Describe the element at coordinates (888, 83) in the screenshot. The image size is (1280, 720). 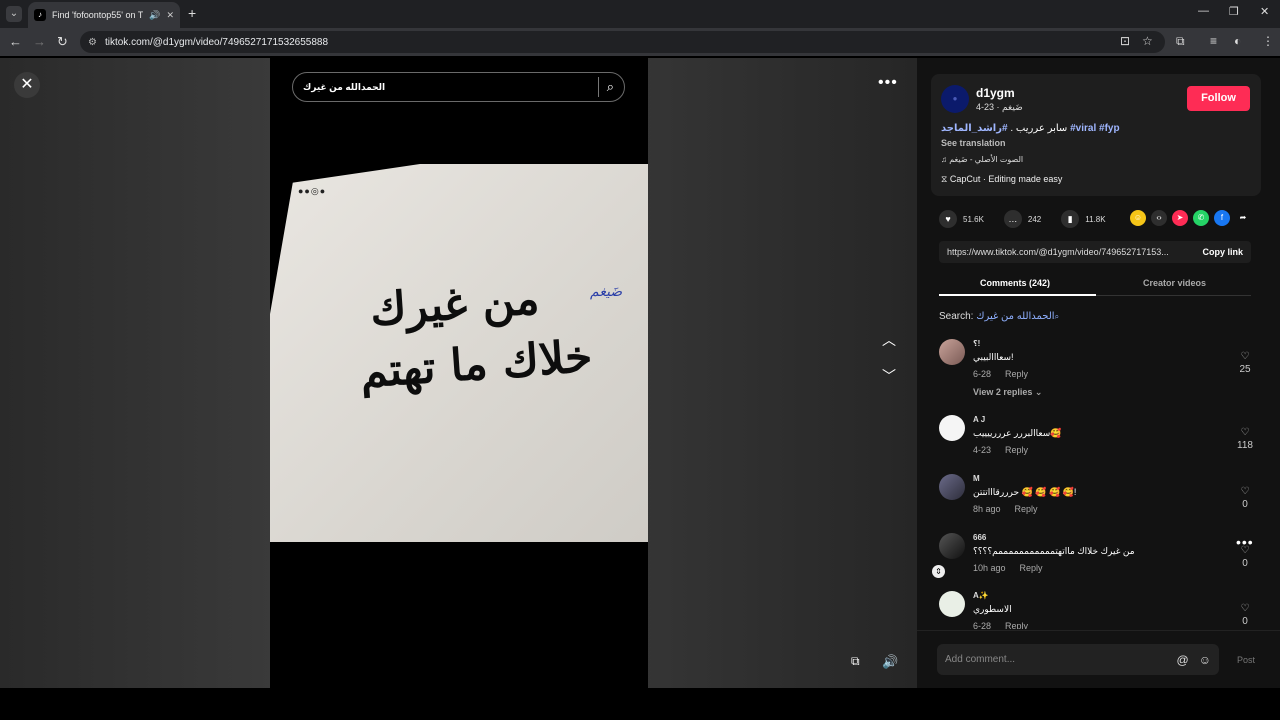
I see `more-options-icon: •••` at that location.